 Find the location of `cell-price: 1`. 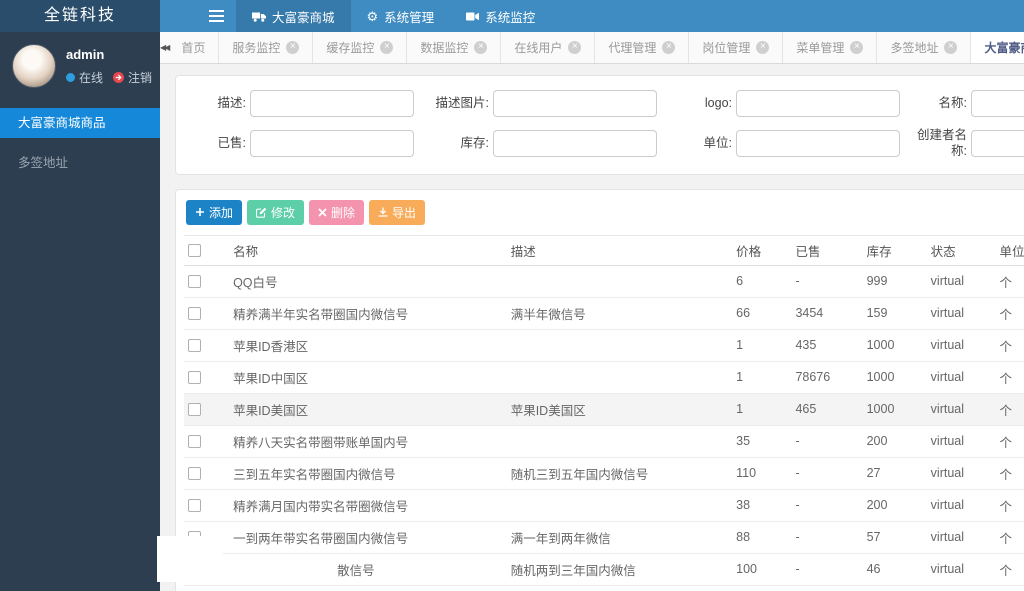

cell-price: 1 is located at coordinates (762, 377).